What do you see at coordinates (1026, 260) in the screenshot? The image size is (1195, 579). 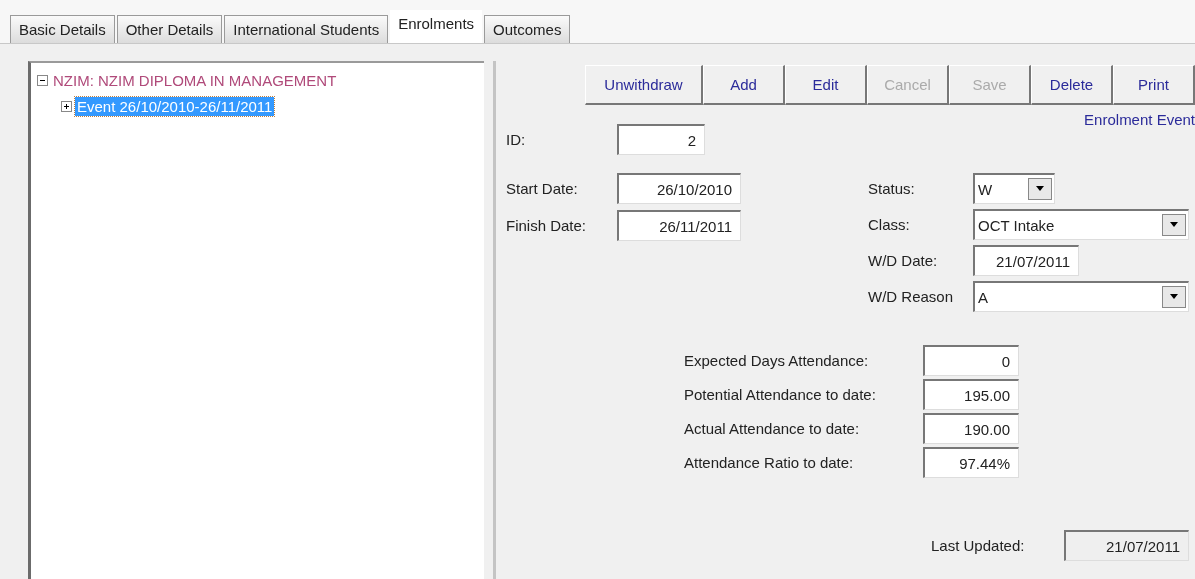 I see `date-field: 21/07/2011` at bounding box center [1026, 260].